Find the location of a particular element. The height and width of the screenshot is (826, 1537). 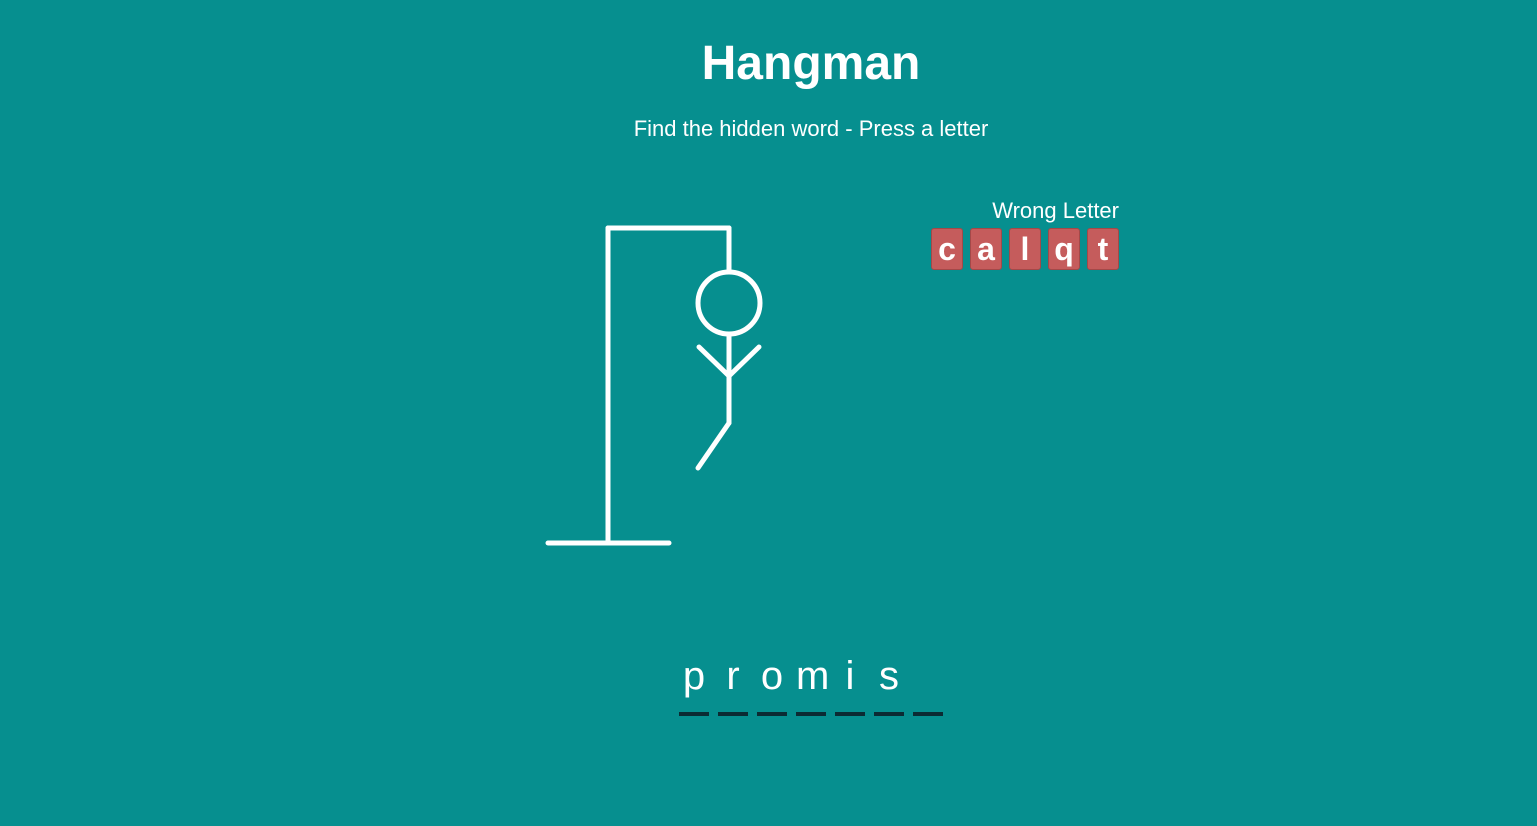

letter-slot: o is located at coordinates (772, 685).